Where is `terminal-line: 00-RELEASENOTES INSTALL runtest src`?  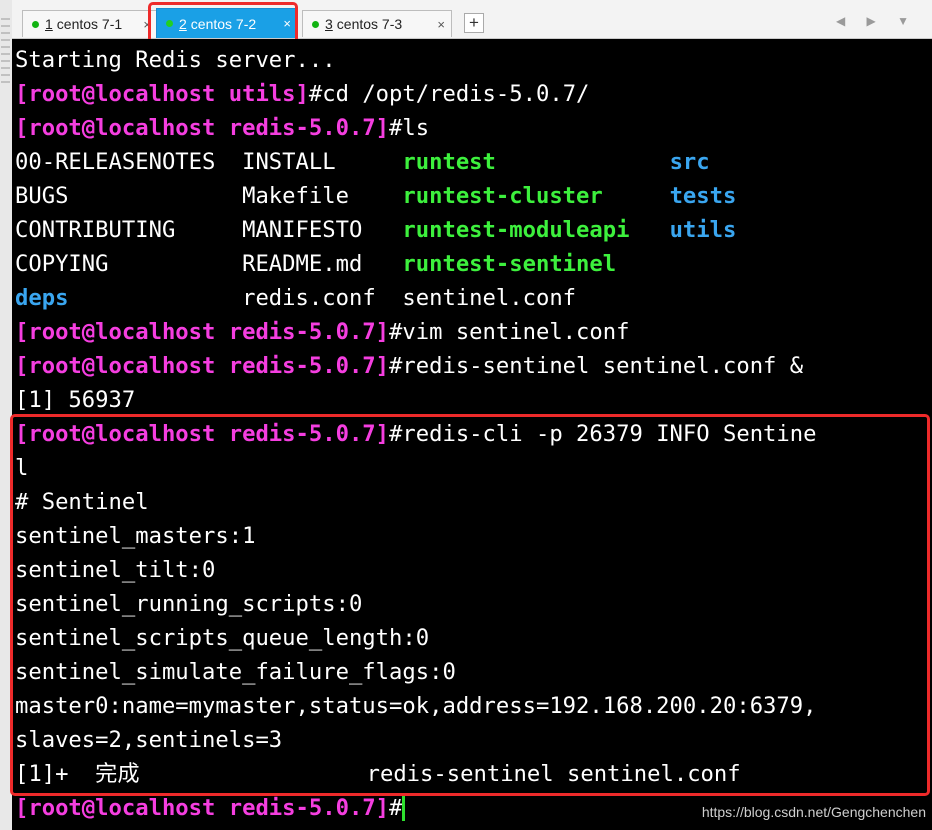 terminal-line: 00-RELEASENOTES INSTALL runtest src is located at coordinates (416, 162).